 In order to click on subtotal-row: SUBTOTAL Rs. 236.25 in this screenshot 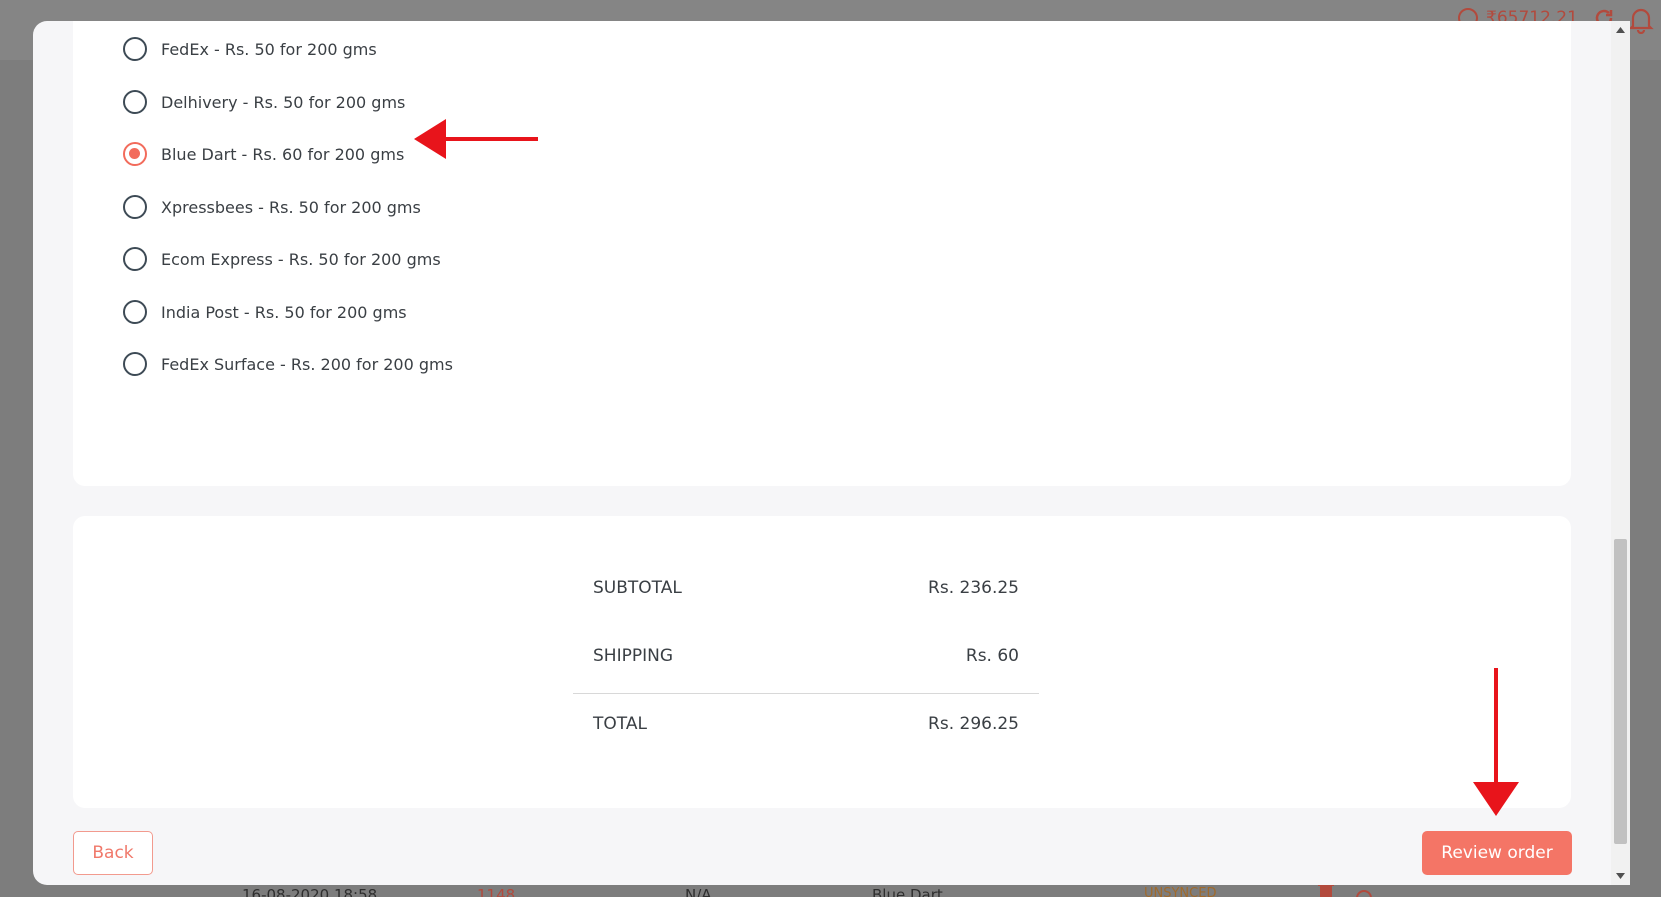, I will do `click(806, 588)`.